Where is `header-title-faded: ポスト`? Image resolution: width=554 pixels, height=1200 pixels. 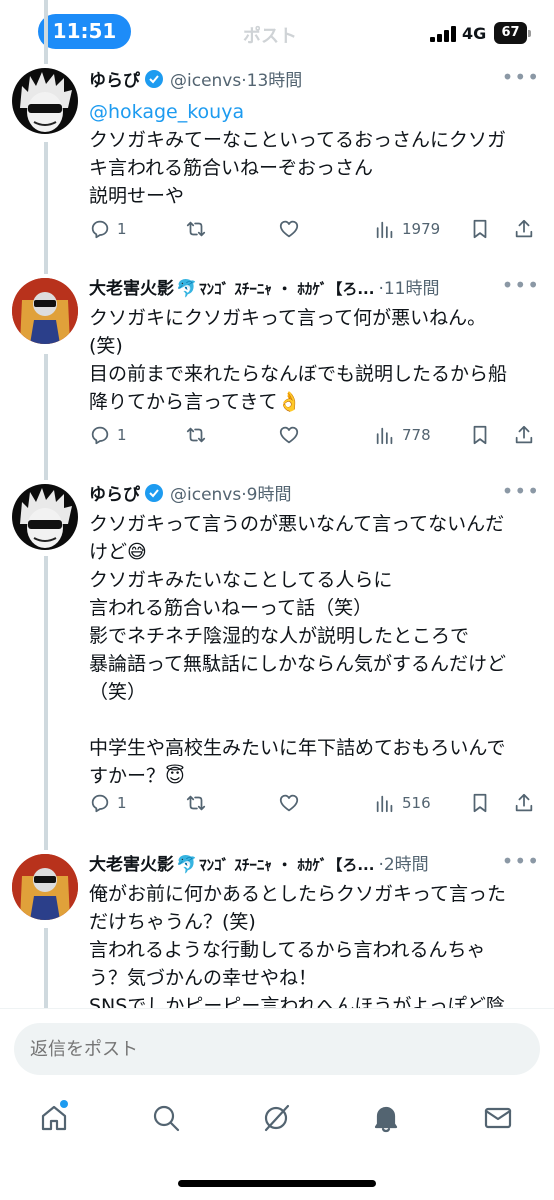
header-title-faded: ポスト is located at coordinates (270, 36).